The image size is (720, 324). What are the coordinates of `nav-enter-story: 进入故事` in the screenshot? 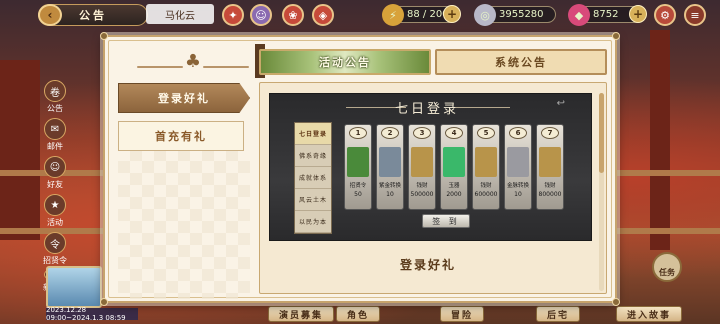 It's located at (649, 314).